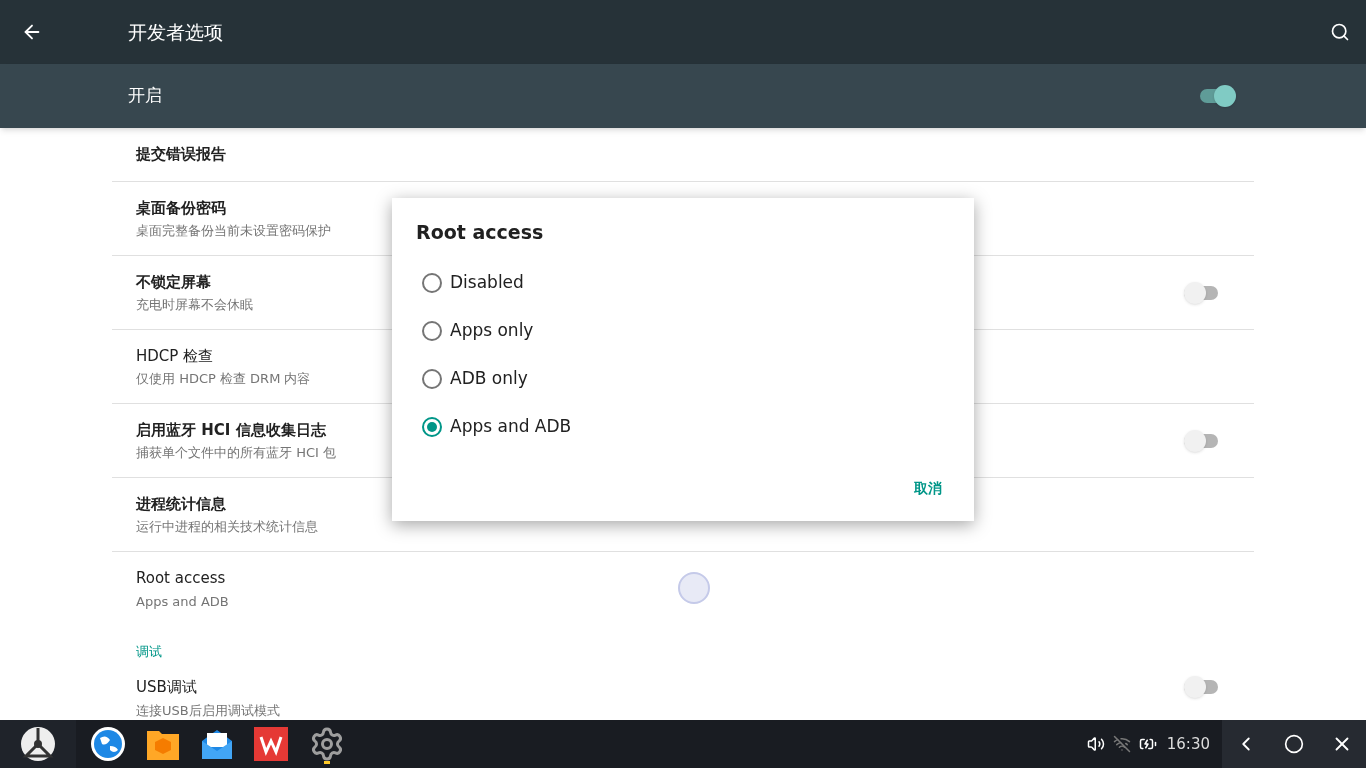 Image resolution: width=1366 pixels, height=768 pixels. I want to click on setting-title: 提交错误报告, so click(181, 155).